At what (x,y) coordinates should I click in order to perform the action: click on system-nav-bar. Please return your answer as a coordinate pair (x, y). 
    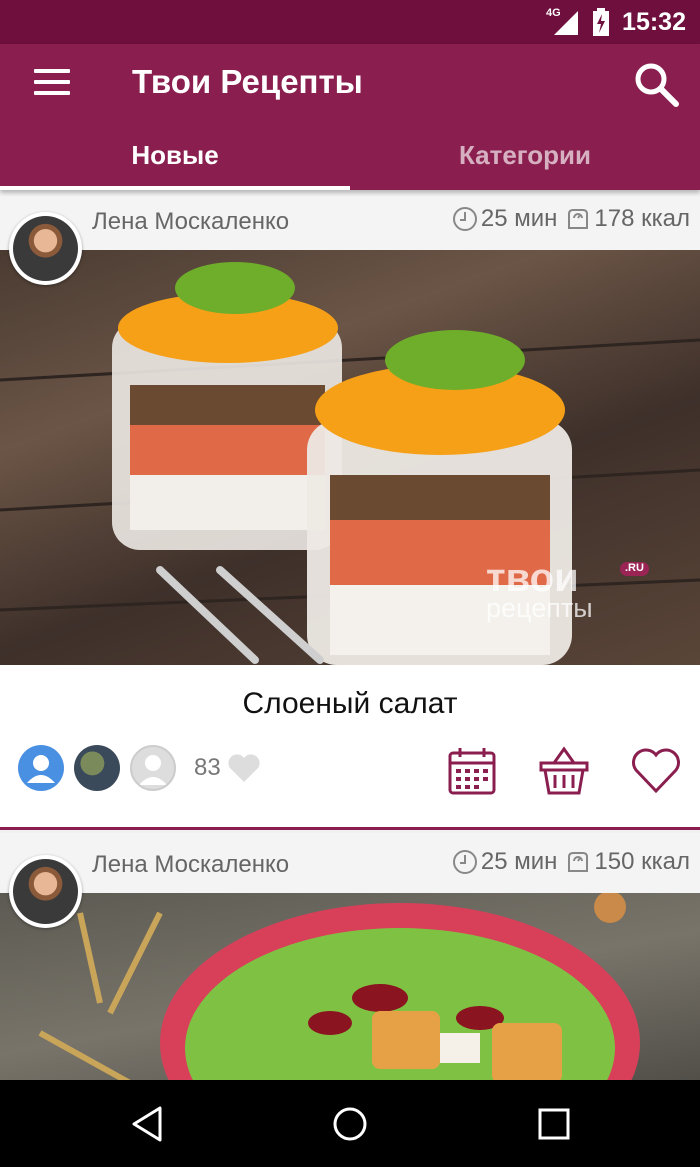
    Looking at the image, I should click on (350, 1123).